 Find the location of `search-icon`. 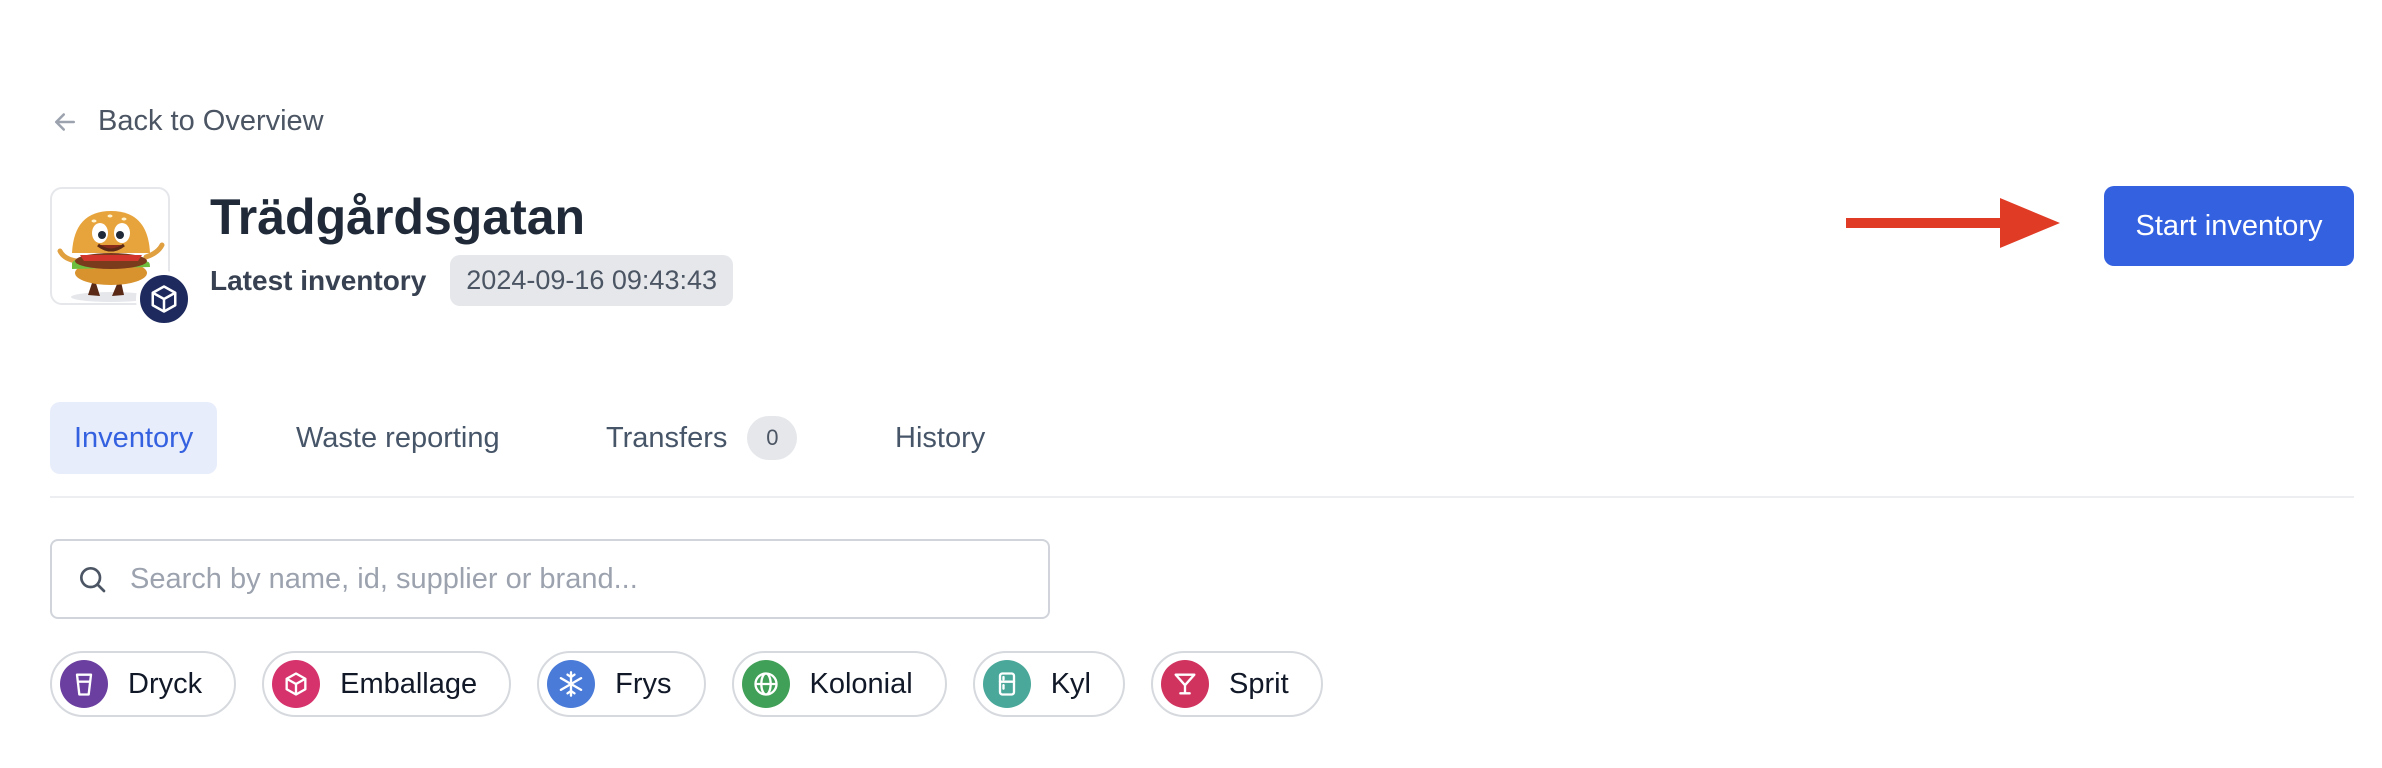

search-icon is located at coordinates (93, 580).